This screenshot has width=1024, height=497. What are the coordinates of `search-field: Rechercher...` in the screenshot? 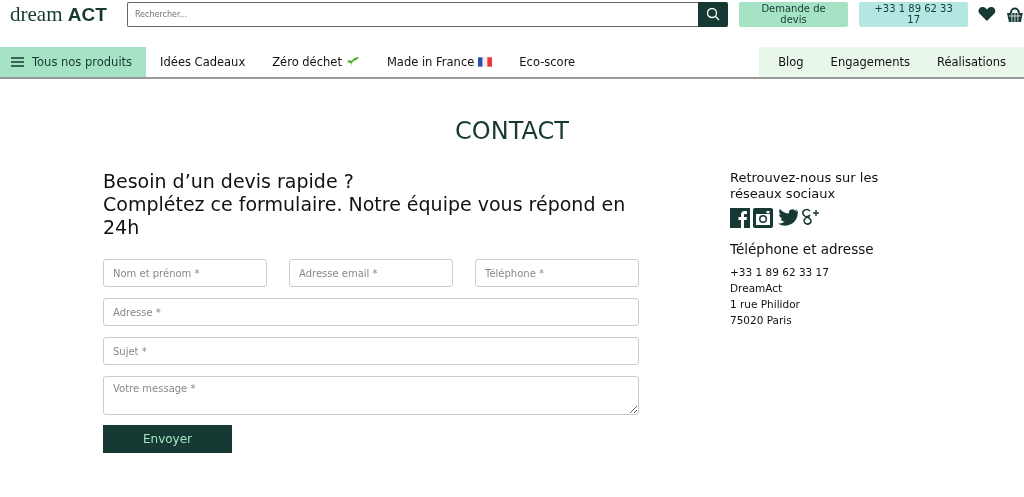 It's located at (412, 14).